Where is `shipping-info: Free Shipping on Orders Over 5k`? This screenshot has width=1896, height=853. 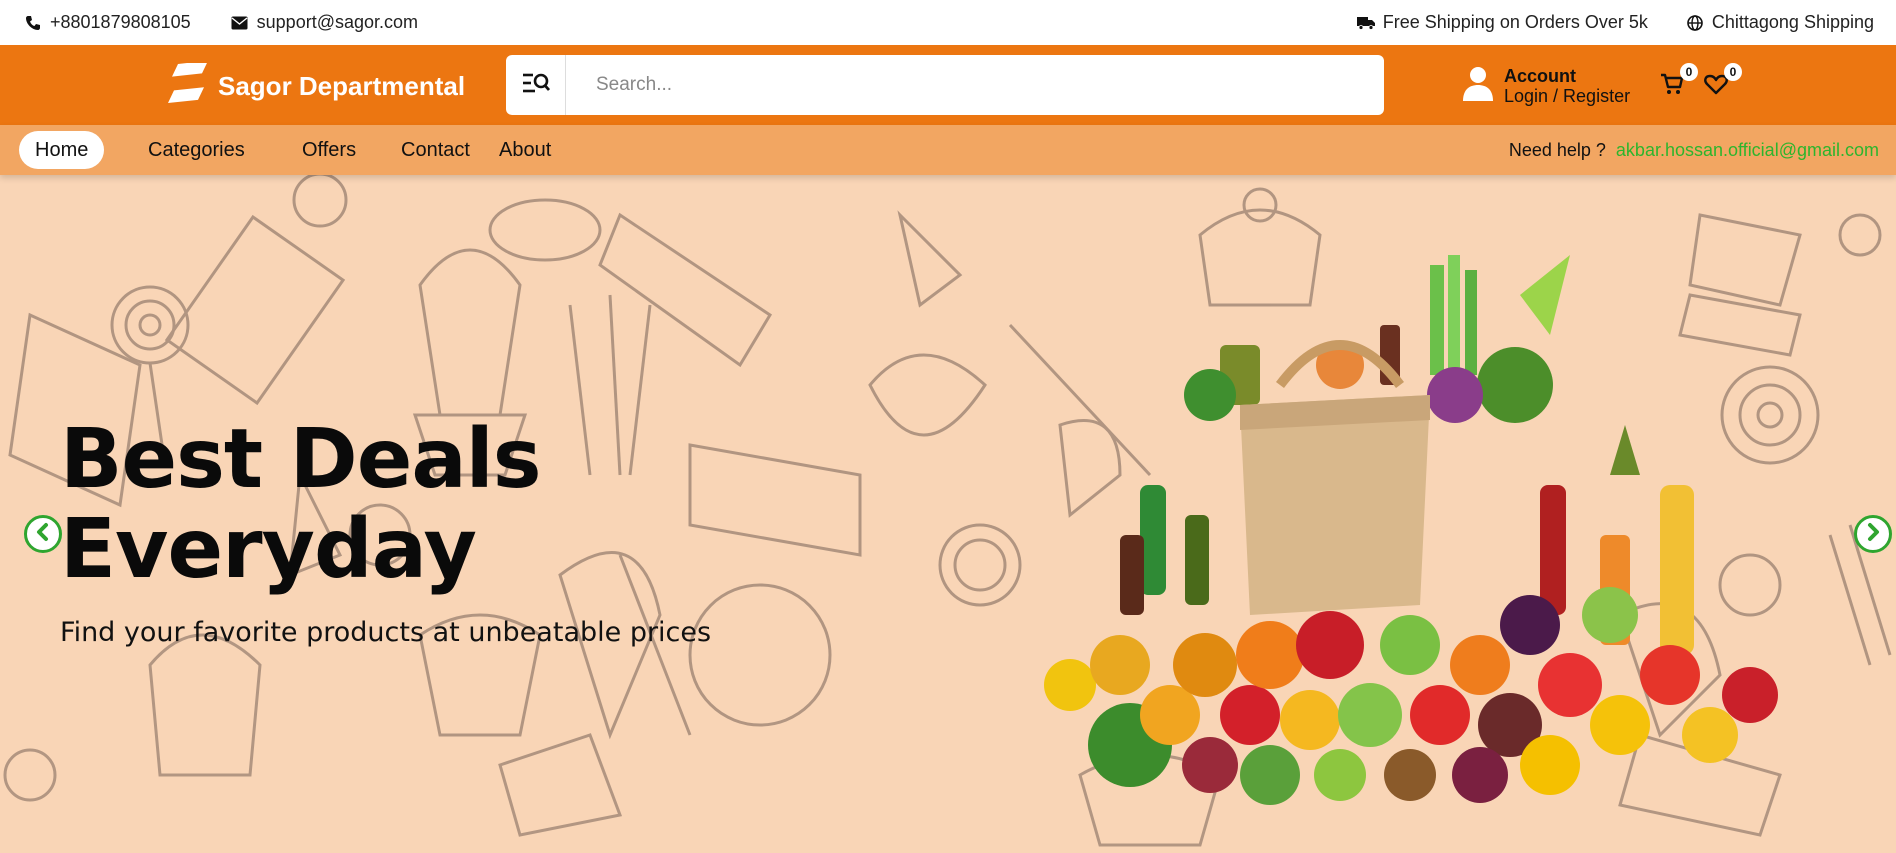 shipping-info: Free Shipping on Orders Over 5k is located at coordinates (1502, 22).